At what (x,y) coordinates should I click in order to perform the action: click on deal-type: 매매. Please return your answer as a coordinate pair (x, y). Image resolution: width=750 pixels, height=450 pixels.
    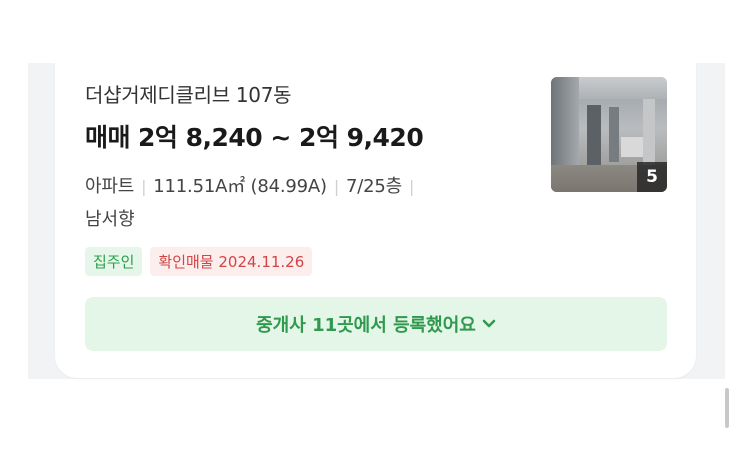
    Looking at the image, I should click on (108, 137).